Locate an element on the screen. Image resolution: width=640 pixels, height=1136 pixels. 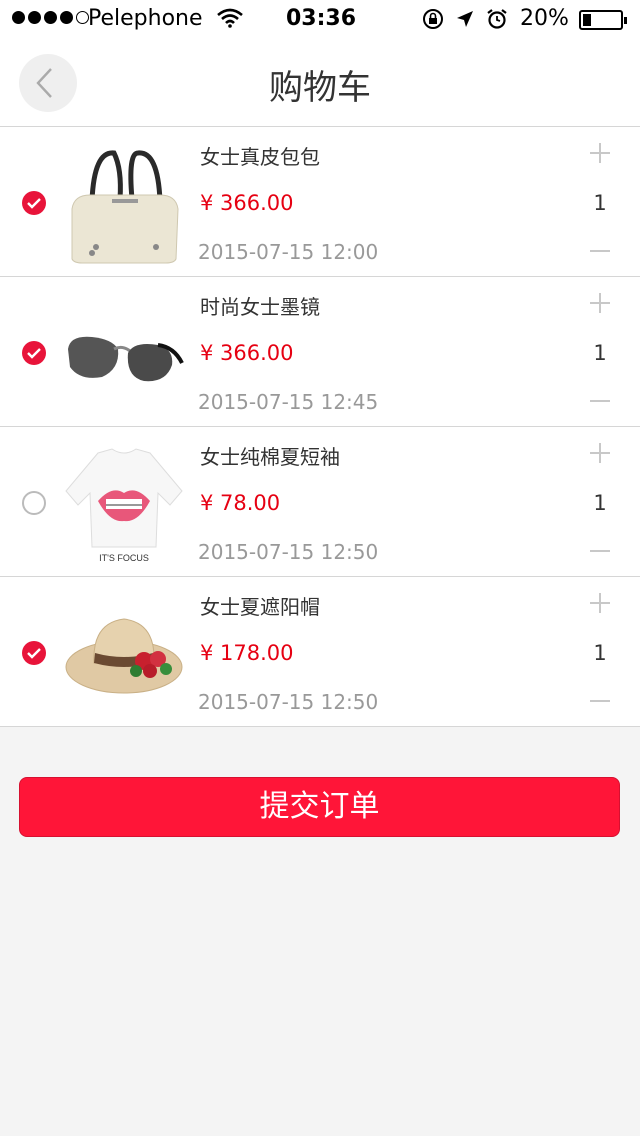
item-price: ¥ 78.00 is located at coordinates (240, 503).